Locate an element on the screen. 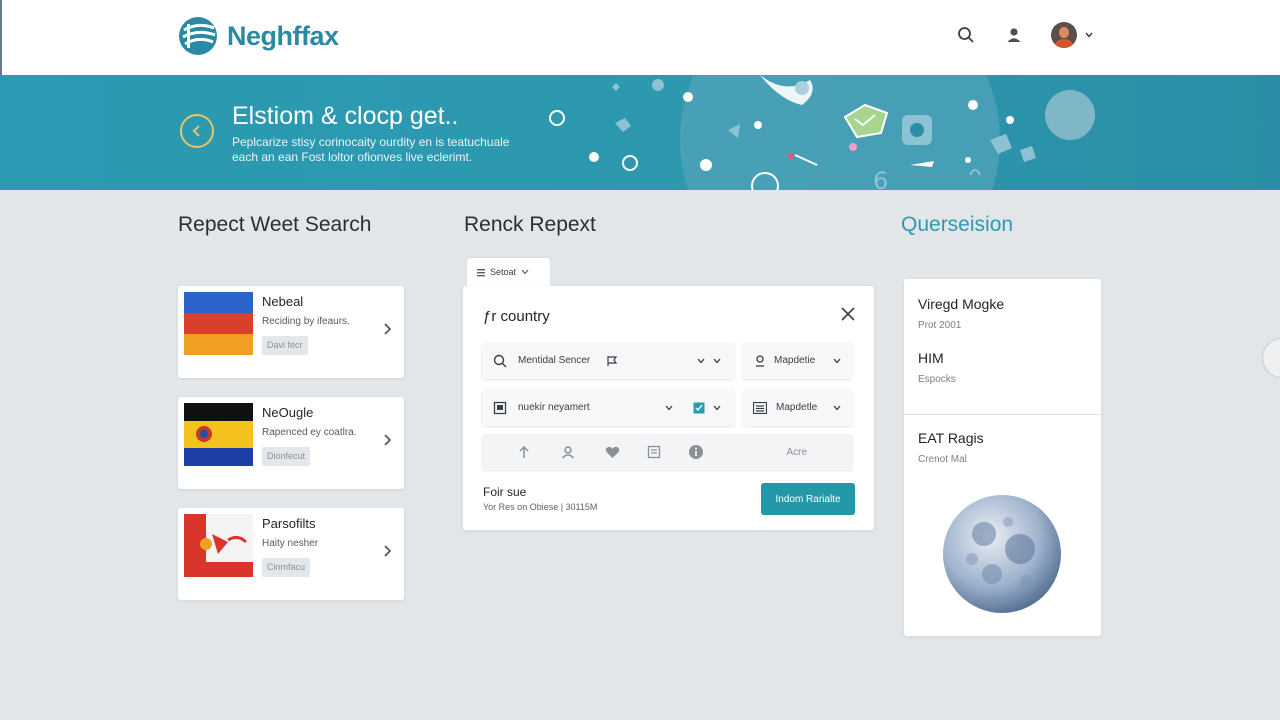  hero-title: Elstiom & clocp get.. is located at coordinates (345, 116).